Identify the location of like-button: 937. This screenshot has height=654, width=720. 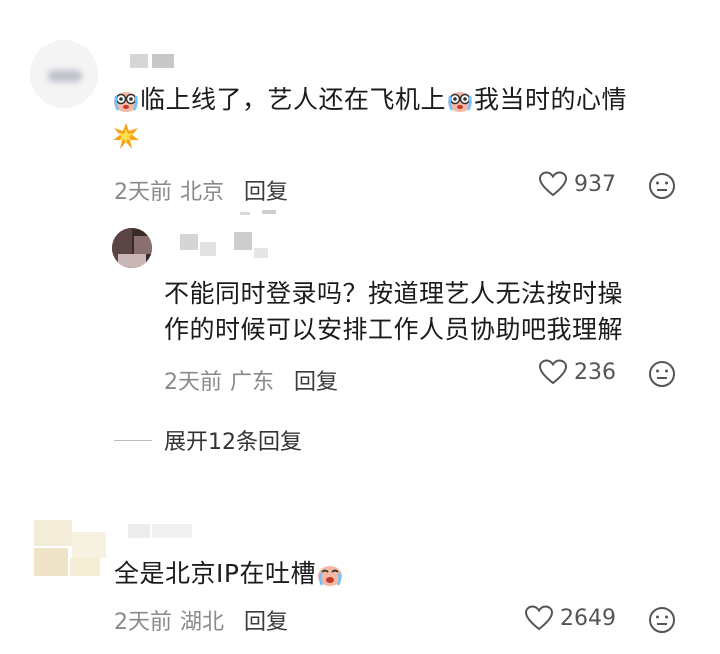
(577, 184).